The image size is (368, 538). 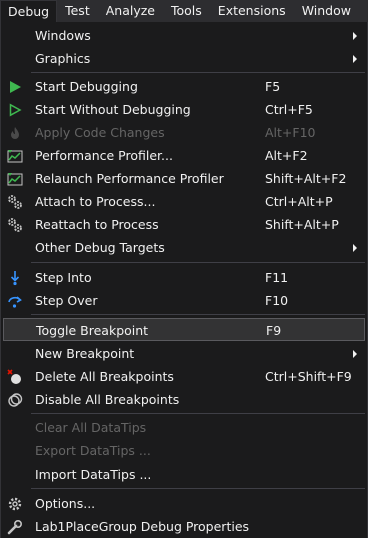 I want to click on menu-item-toggle-breakpoint: Toggle Breakpoint F9, so click(x=184, y=329).